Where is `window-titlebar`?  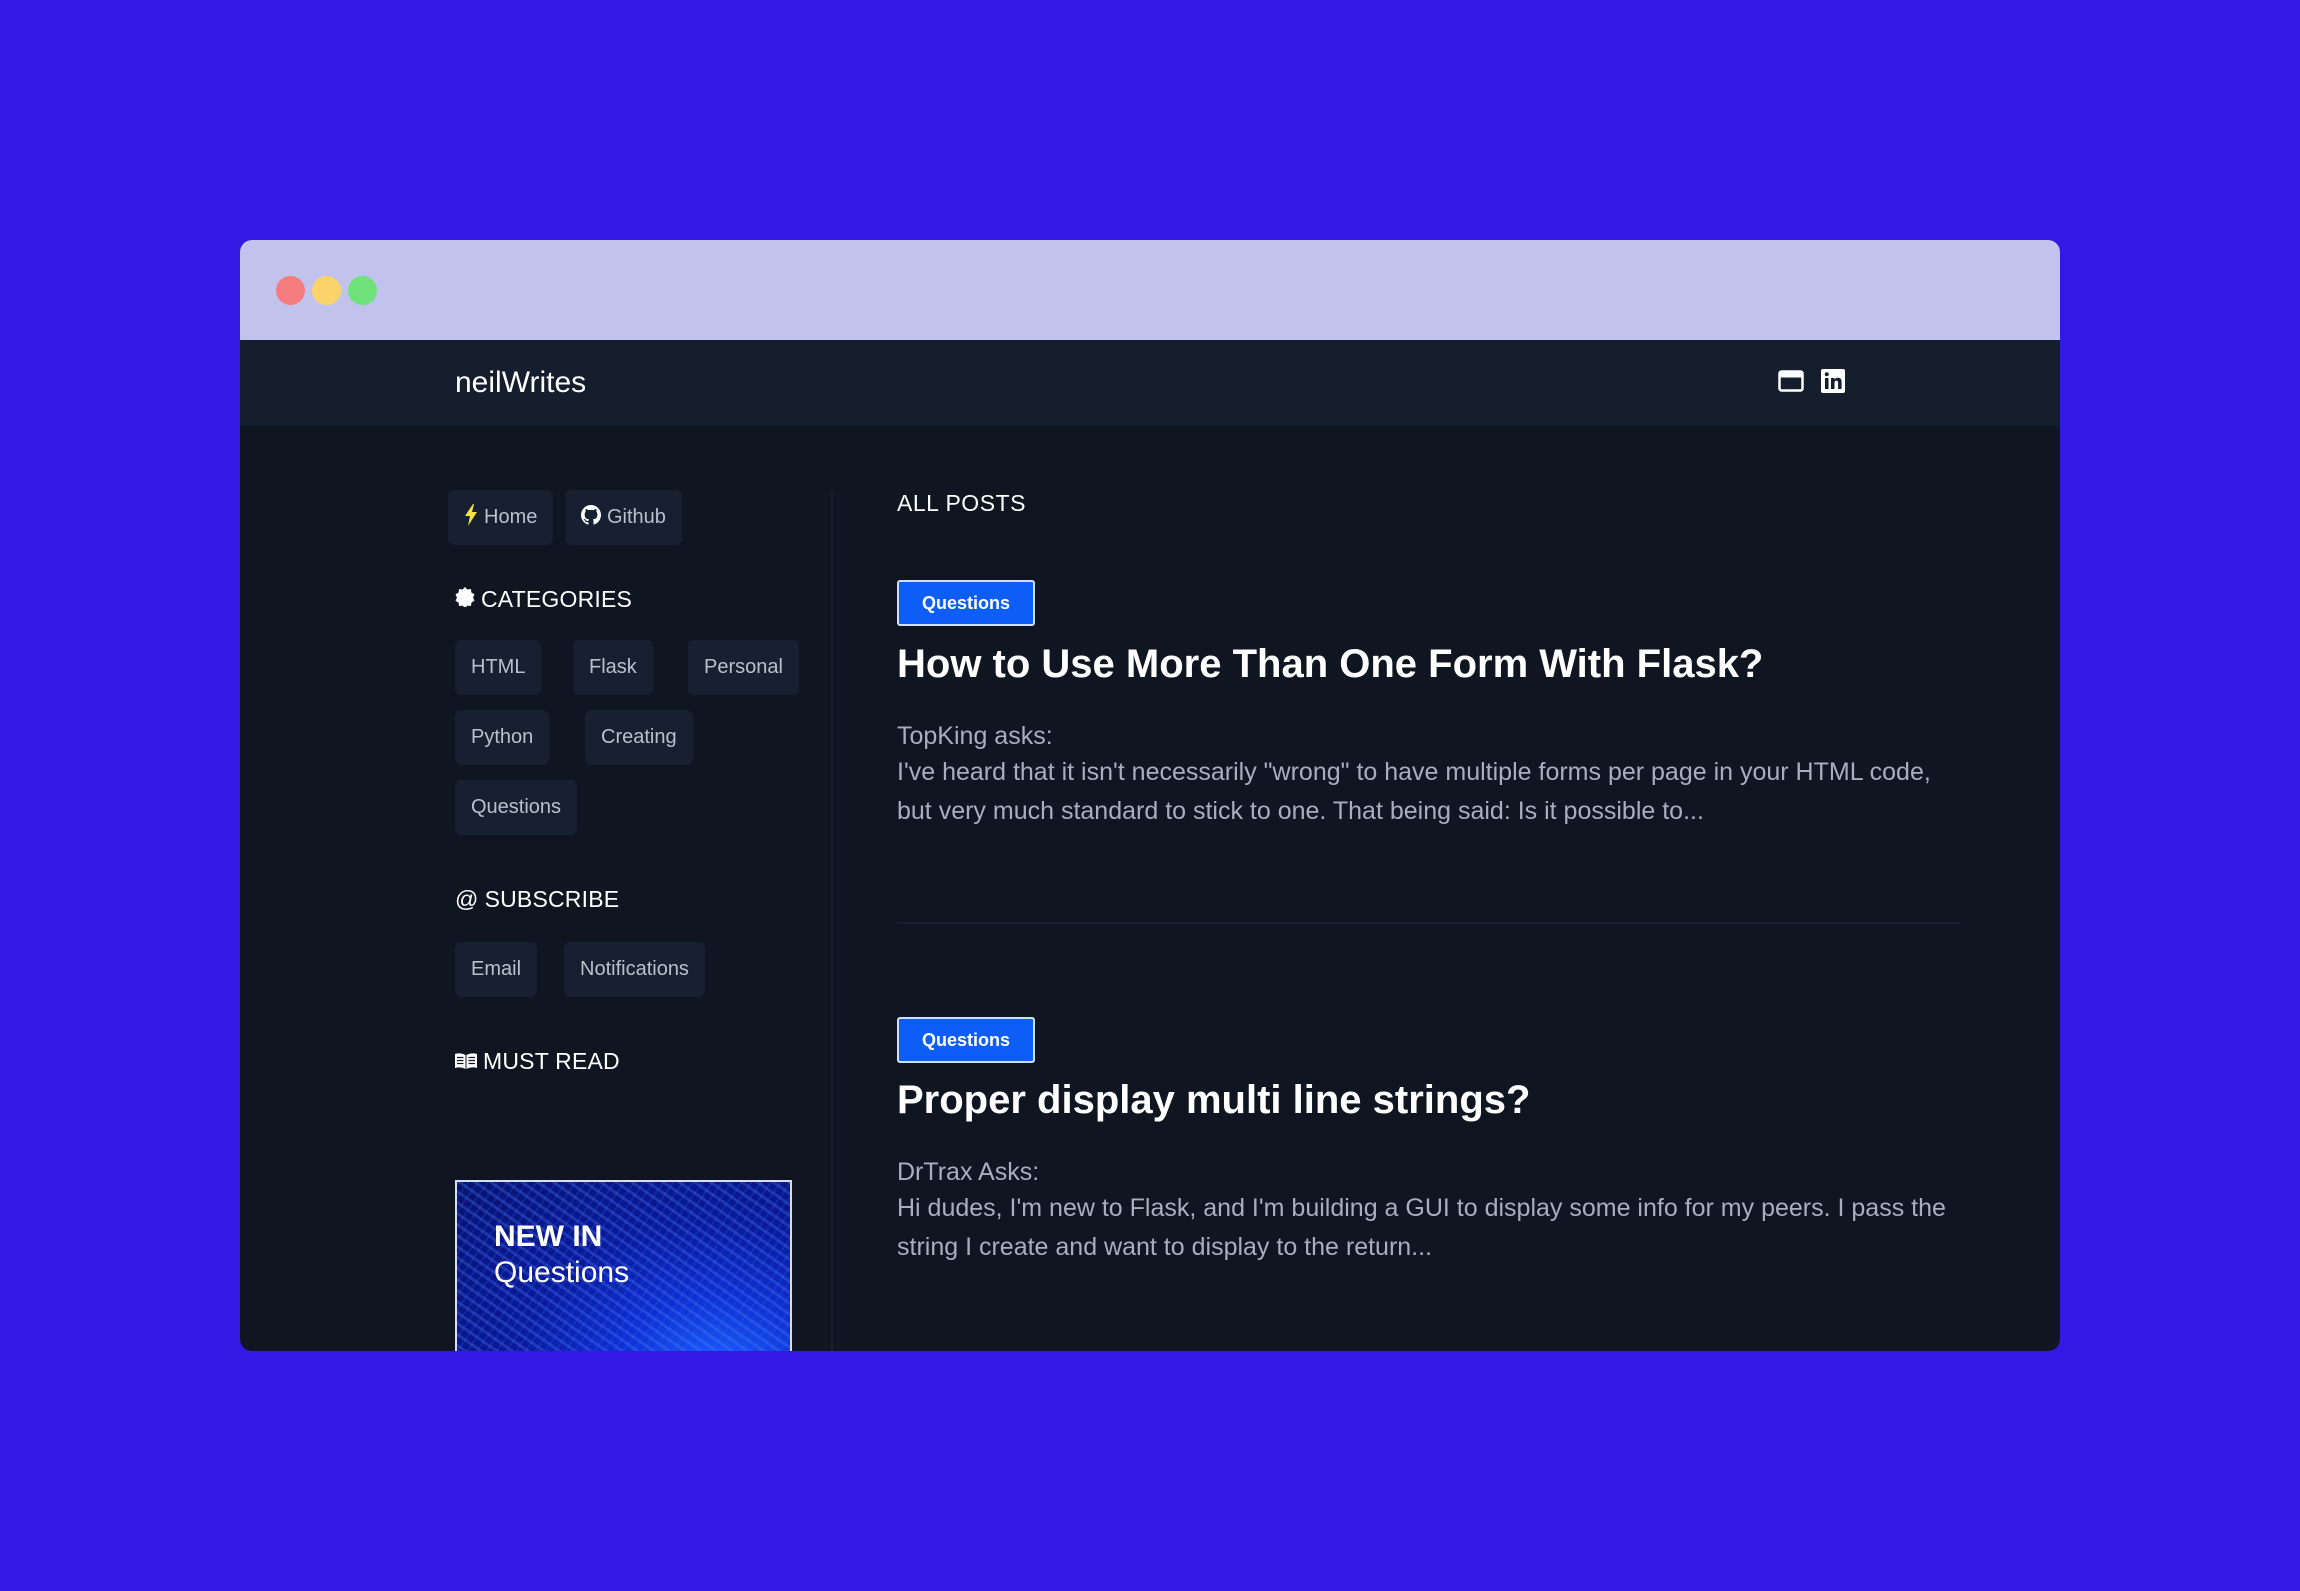 window-titlebar is located at coordinates (1150, 290).